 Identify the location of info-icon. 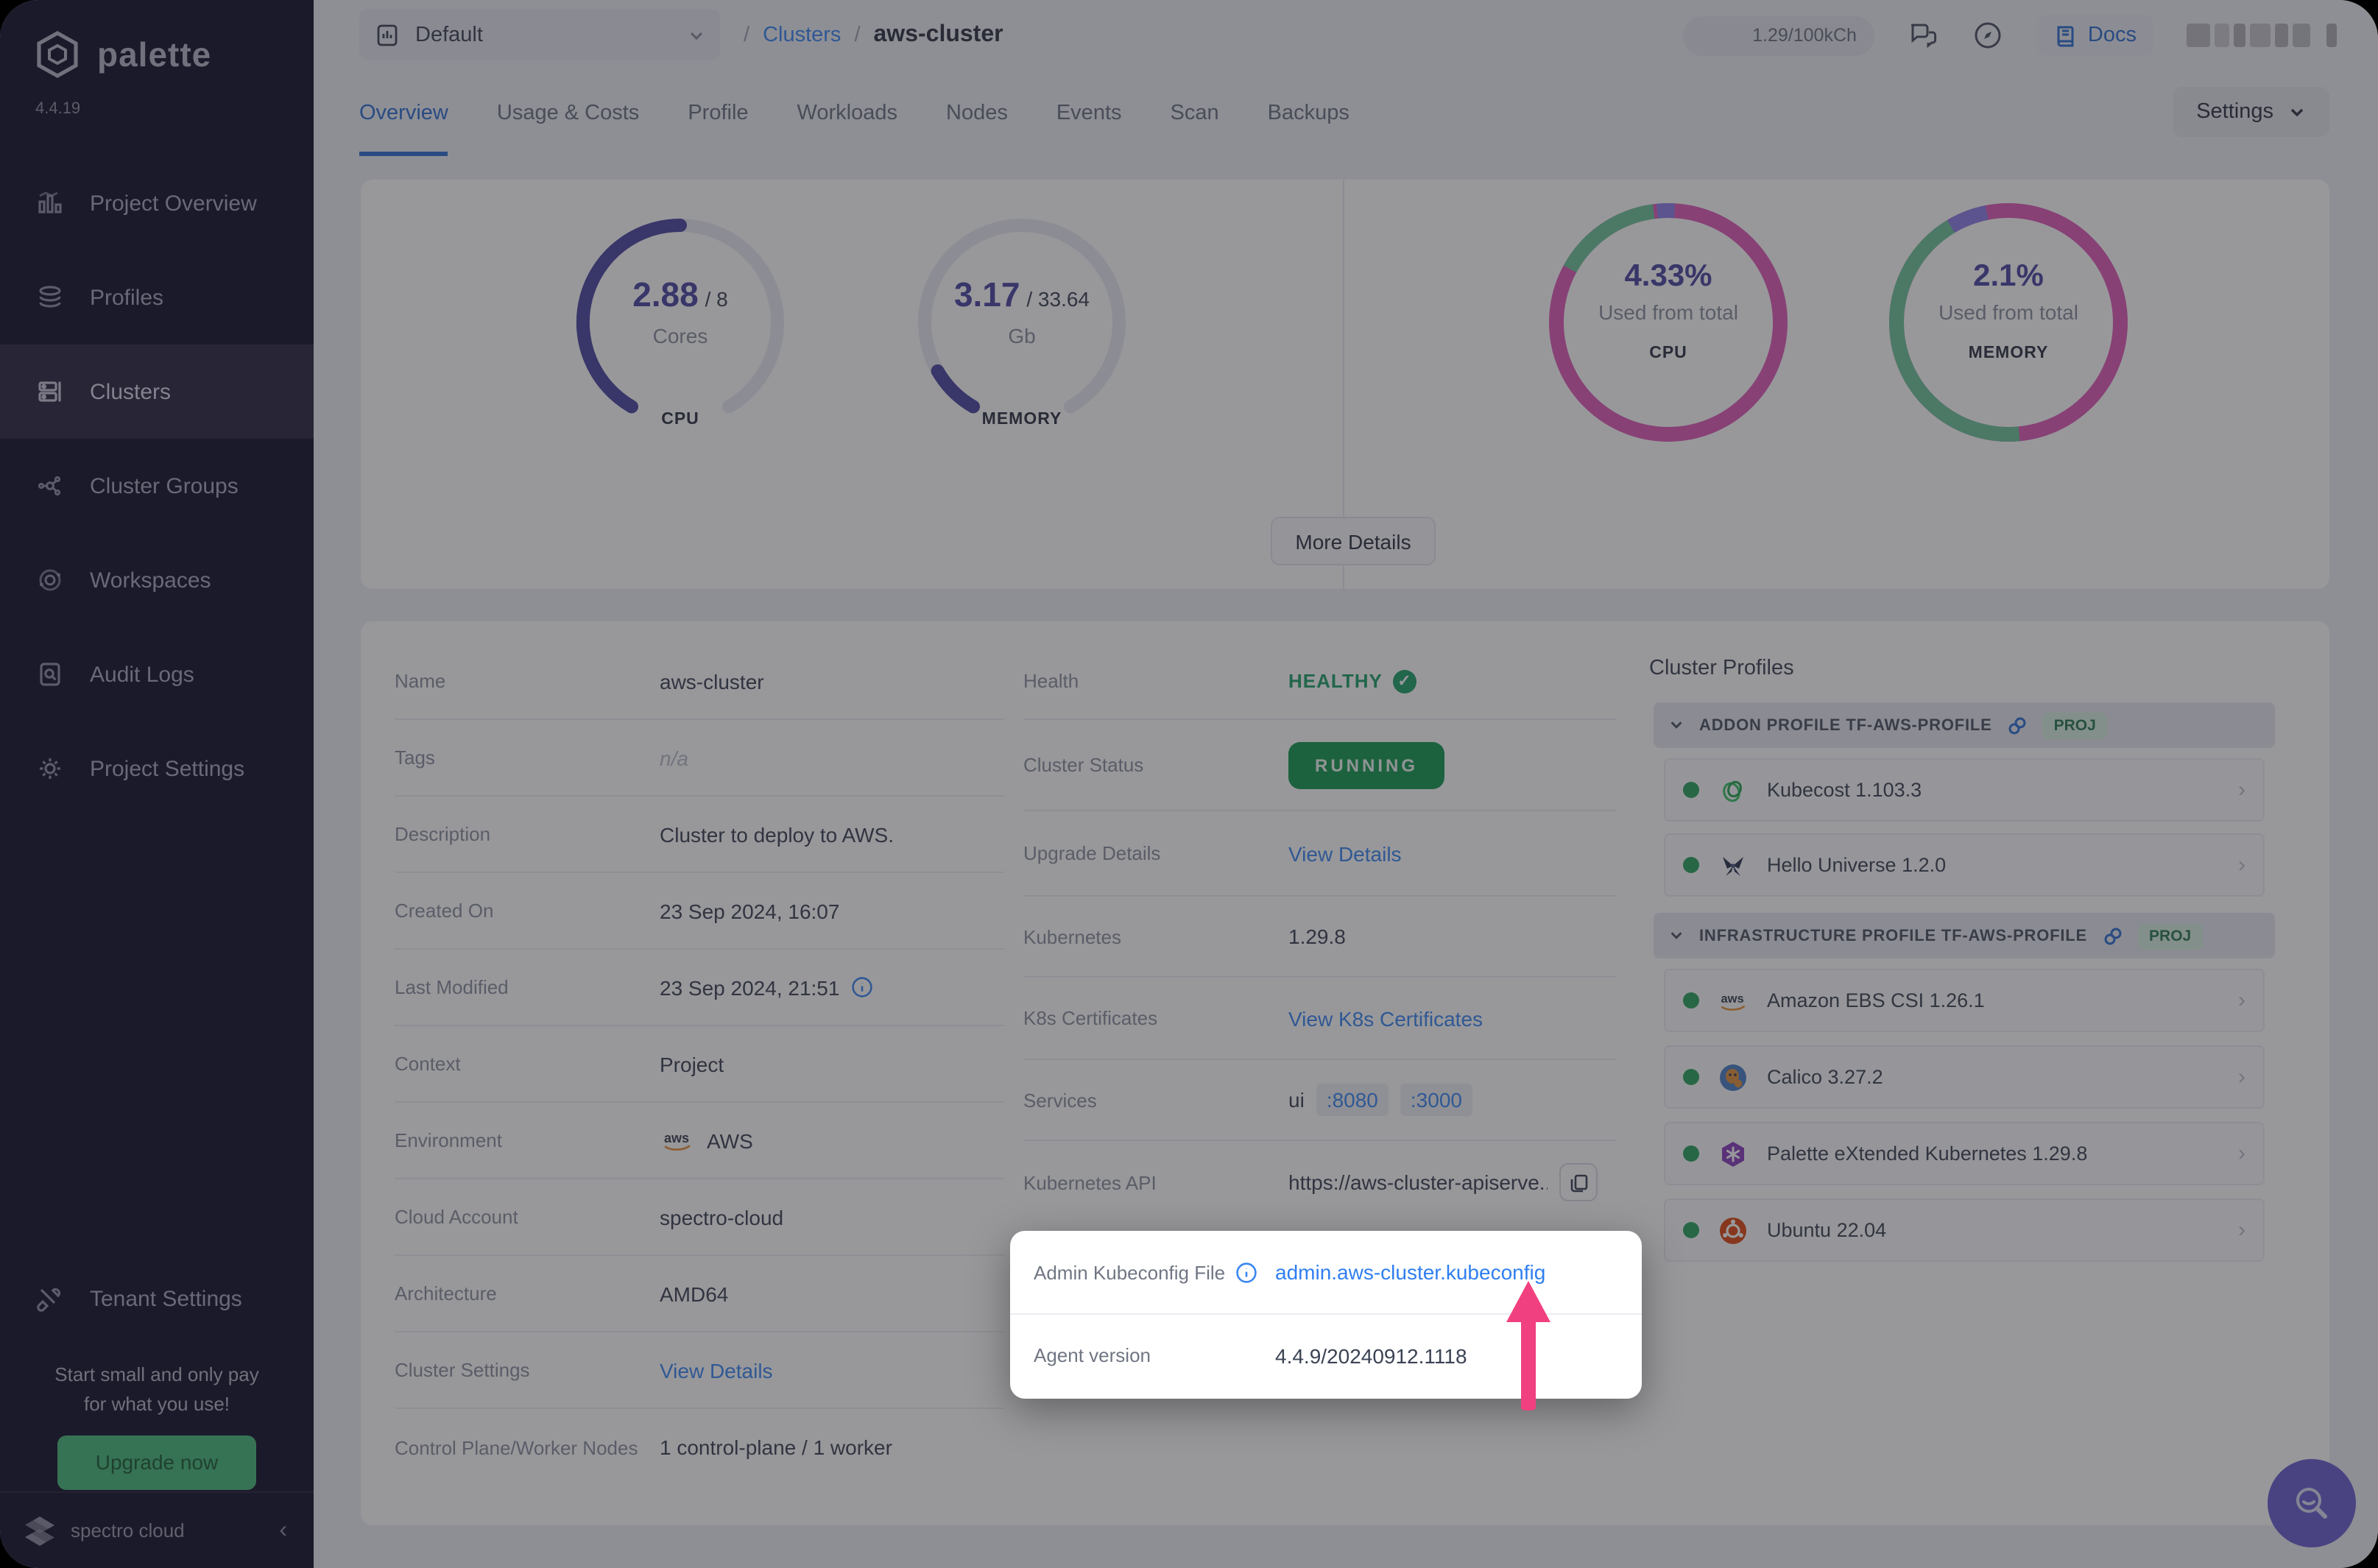
(1246, 1272).